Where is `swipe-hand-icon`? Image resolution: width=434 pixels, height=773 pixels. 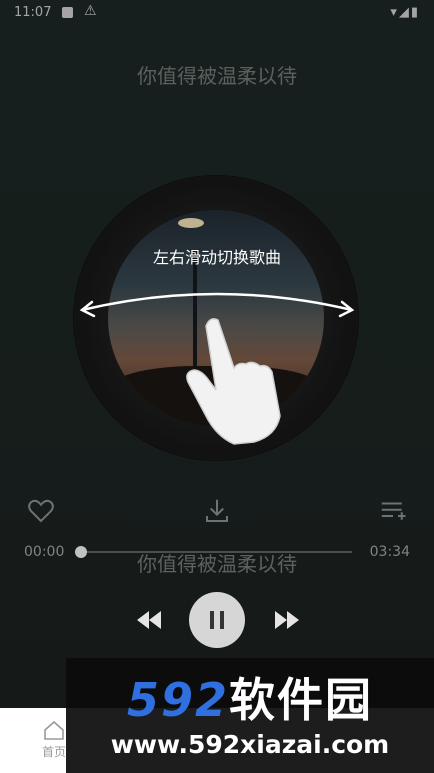
swipe-hand-icon is located at coordinates (233, 381).